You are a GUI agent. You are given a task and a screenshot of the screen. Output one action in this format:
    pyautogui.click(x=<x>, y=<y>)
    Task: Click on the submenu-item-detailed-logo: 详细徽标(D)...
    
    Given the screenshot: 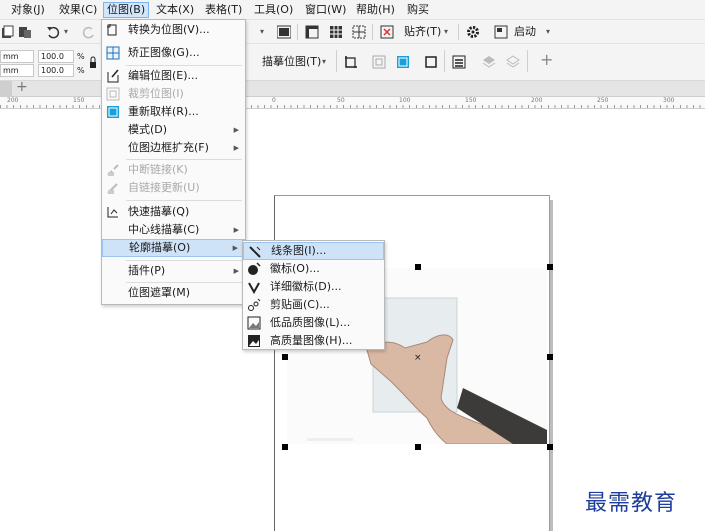 What is the action you would take?
    pyautogui.click(x=313, y=287)
    